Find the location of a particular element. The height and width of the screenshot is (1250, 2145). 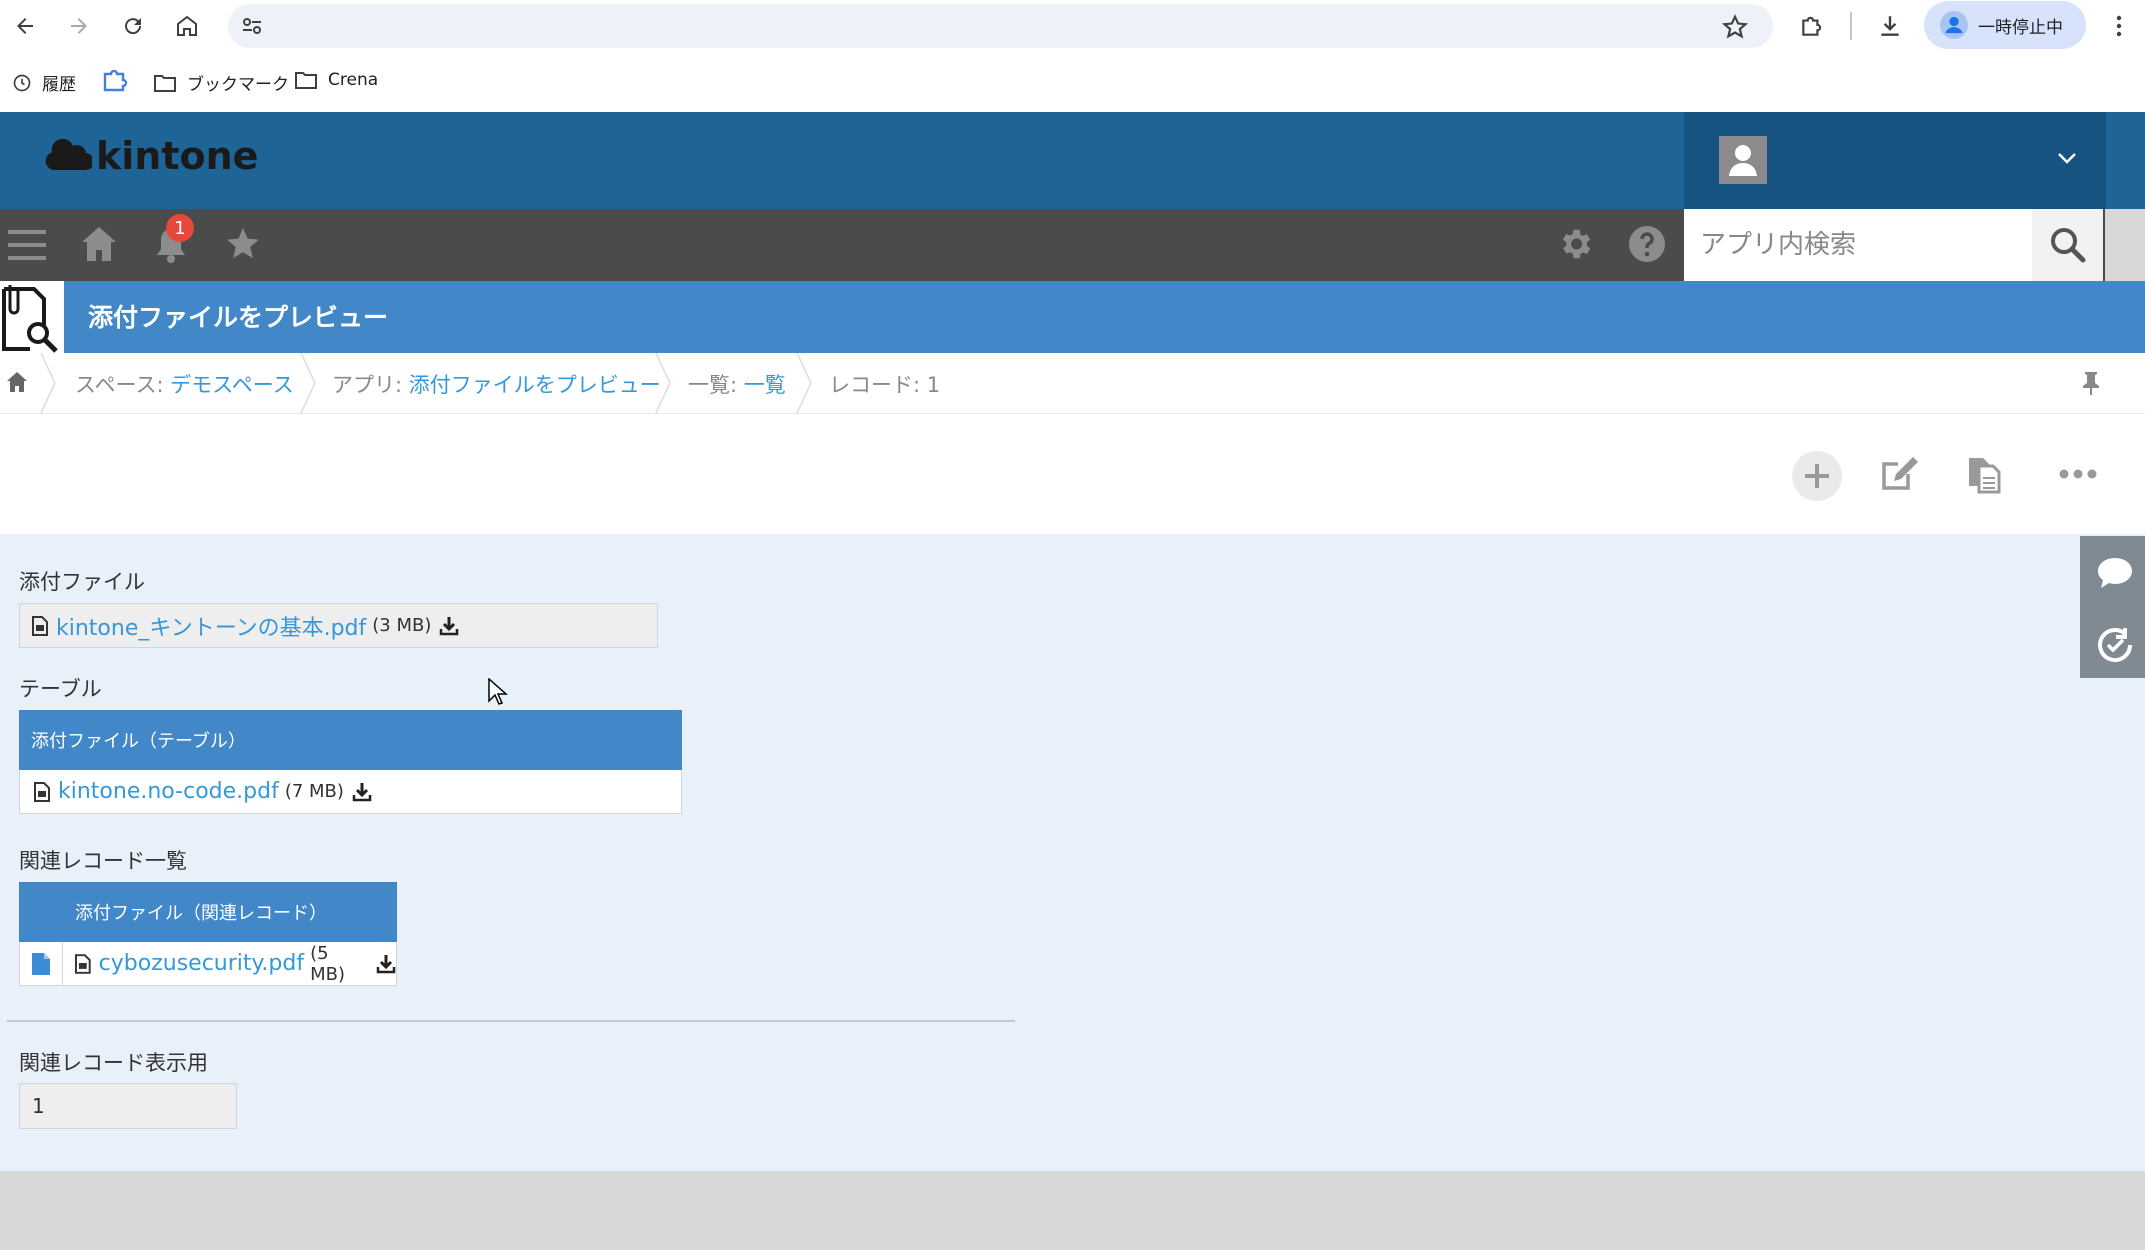

breadcrumb-app-link: 添付ファイルをプレビュー is located at coordinates (535, 385).